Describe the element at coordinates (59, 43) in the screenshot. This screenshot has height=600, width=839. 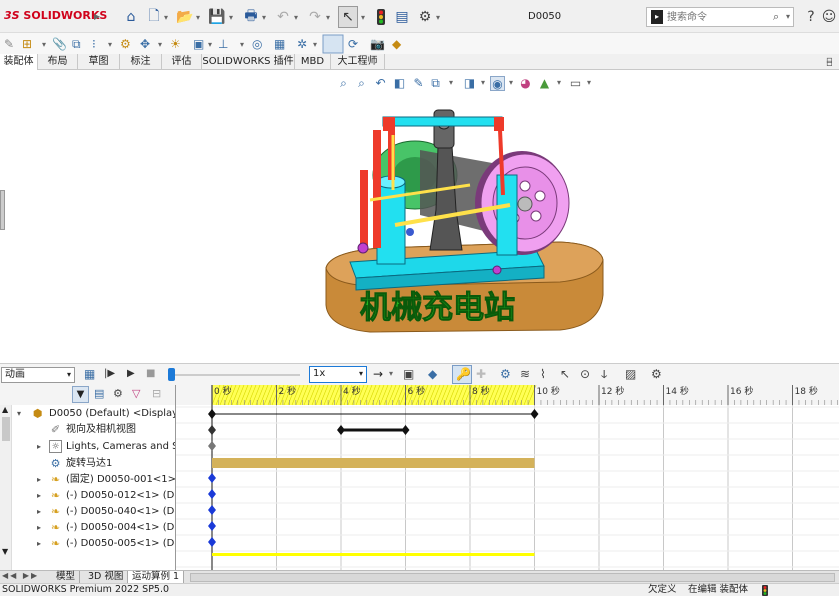
I see `mate-icon: 📎` at that location.